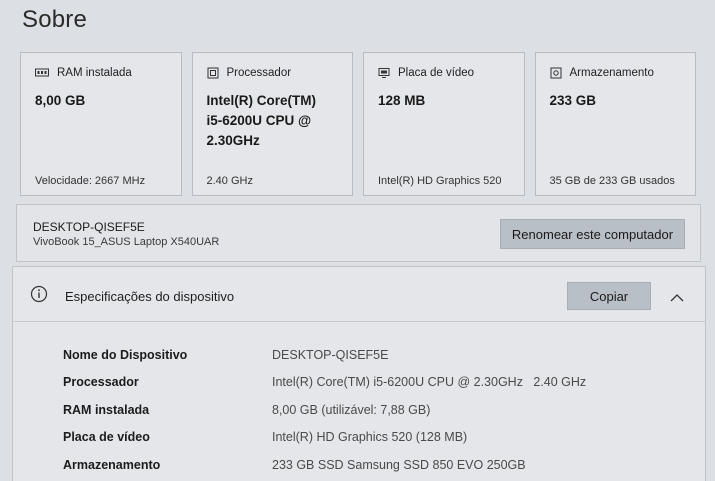 This screenshot has height=481, width=715. Describe the element at coordinates (677, 298) in the screenshot. I see `chevron-up-icon` at that location.